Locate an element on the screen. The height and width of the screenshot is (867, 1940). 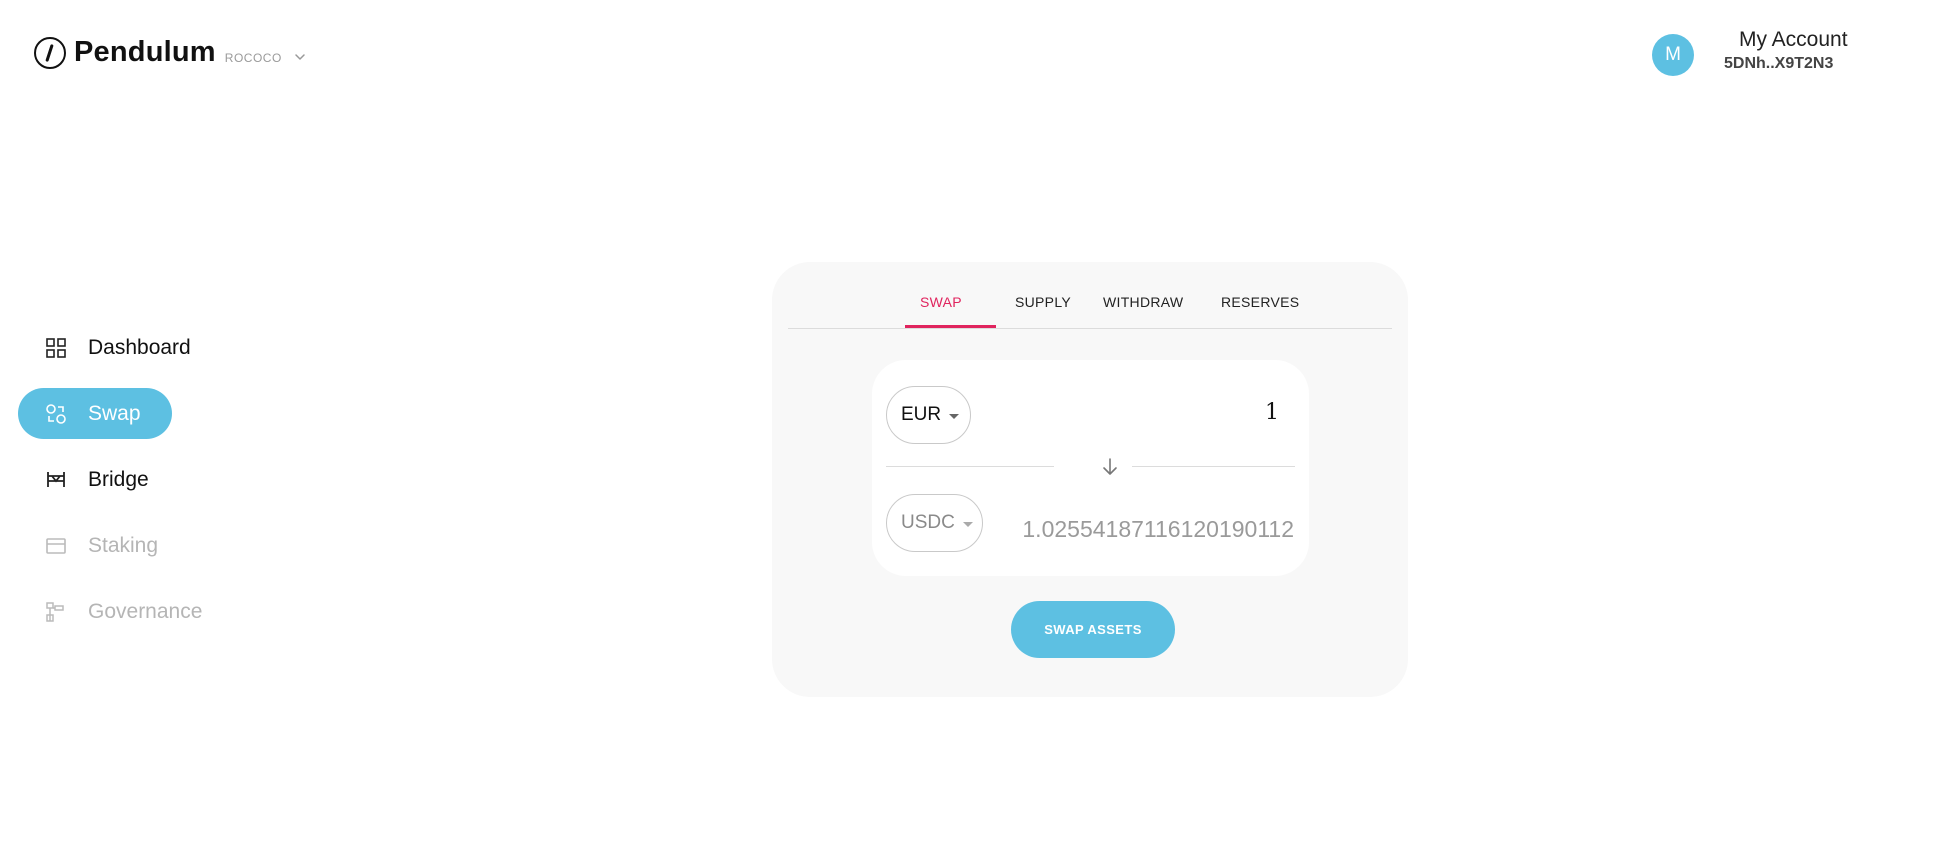
active-tab-indicator is located at coordinates (950, 326).